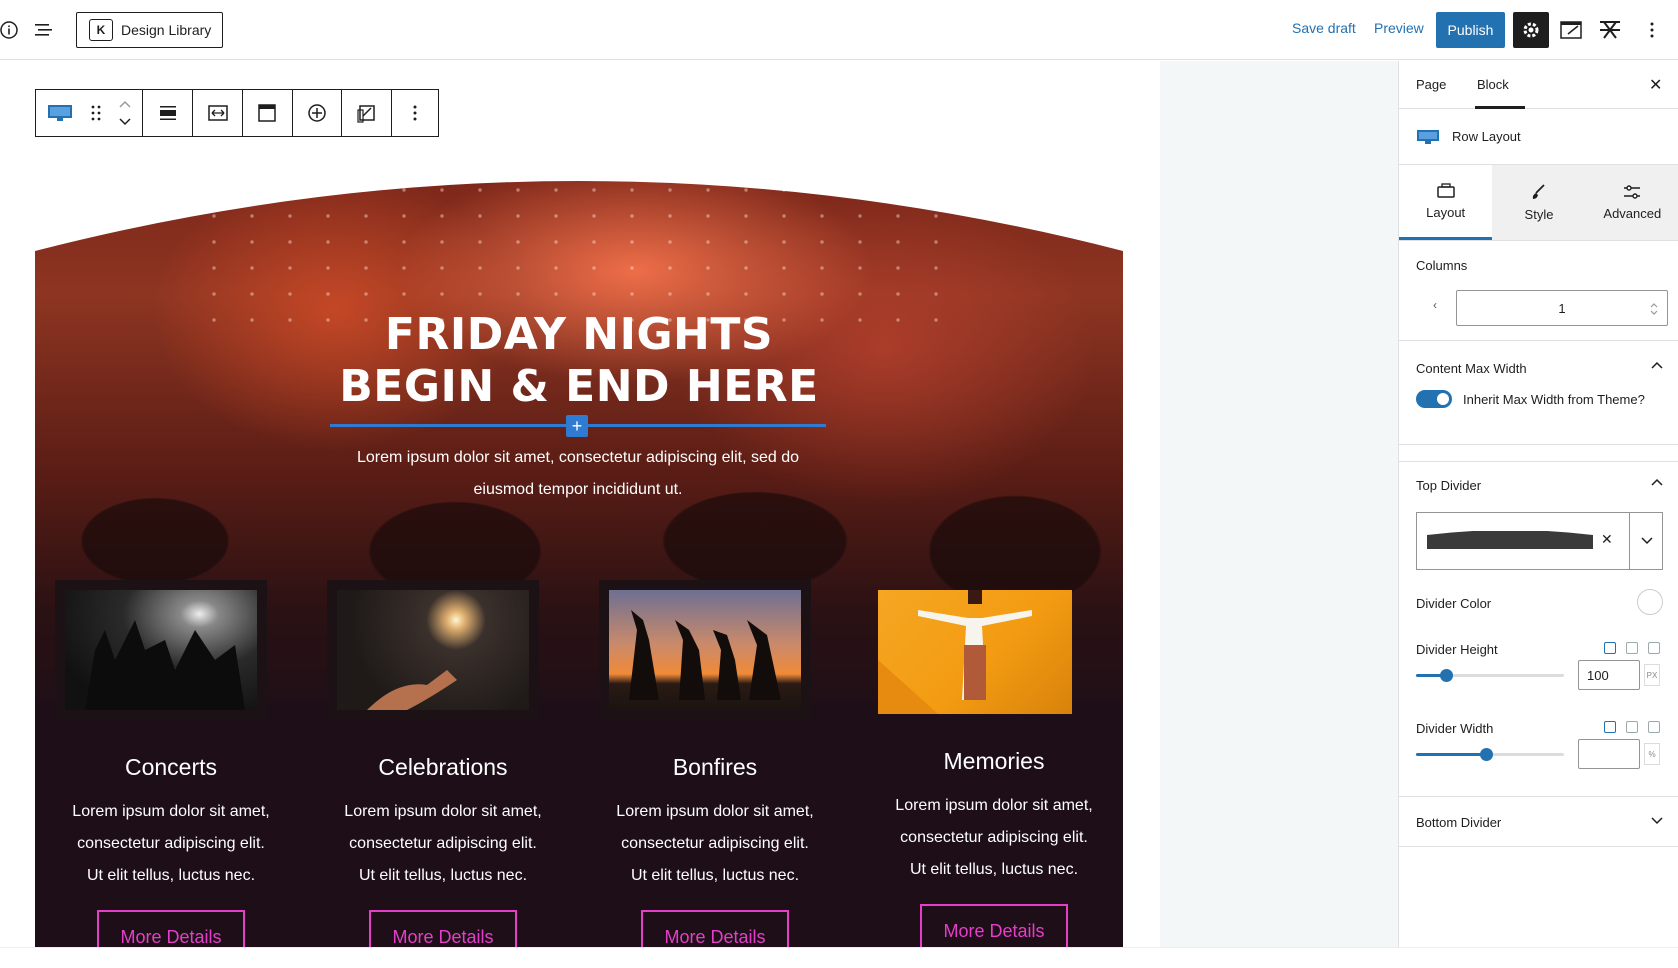  I want to click on divider-color-swatch, so click(1650, 602).